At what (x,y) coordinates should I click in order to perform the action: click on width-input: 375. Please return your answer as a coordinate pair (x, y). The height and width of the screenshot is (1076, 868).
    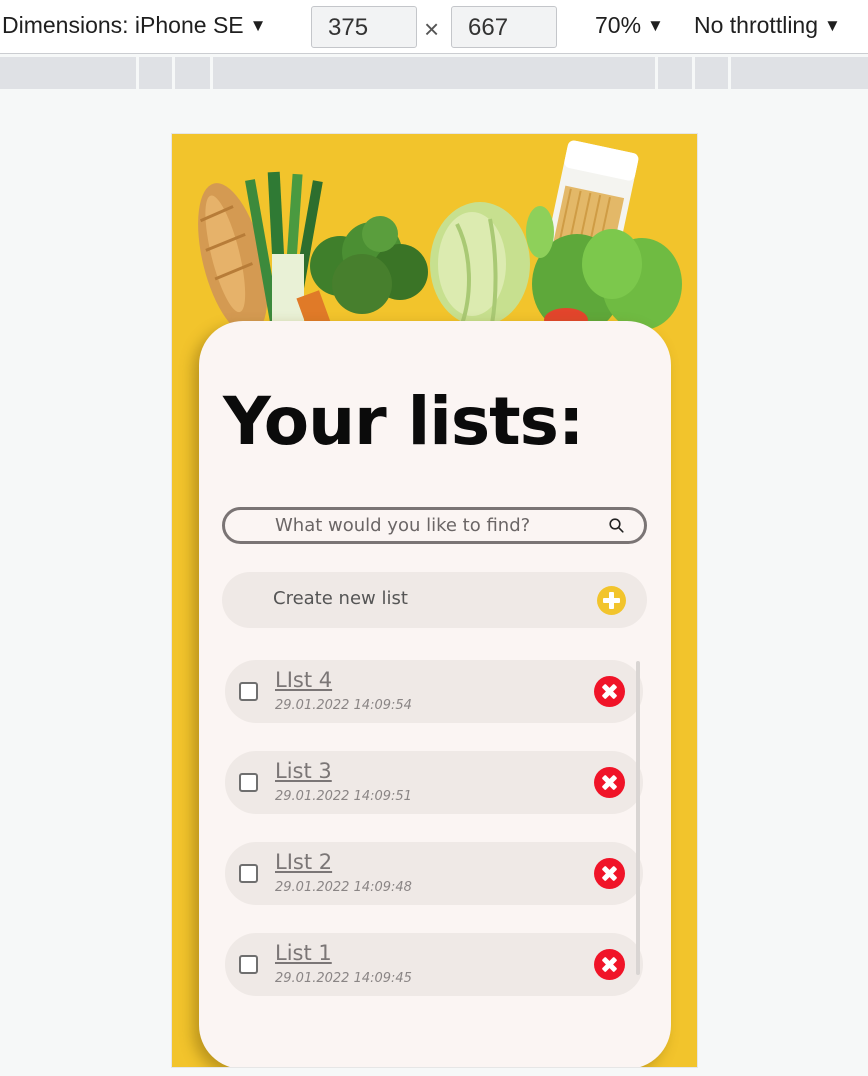
    Looking at the image, I should click on (364, 27).